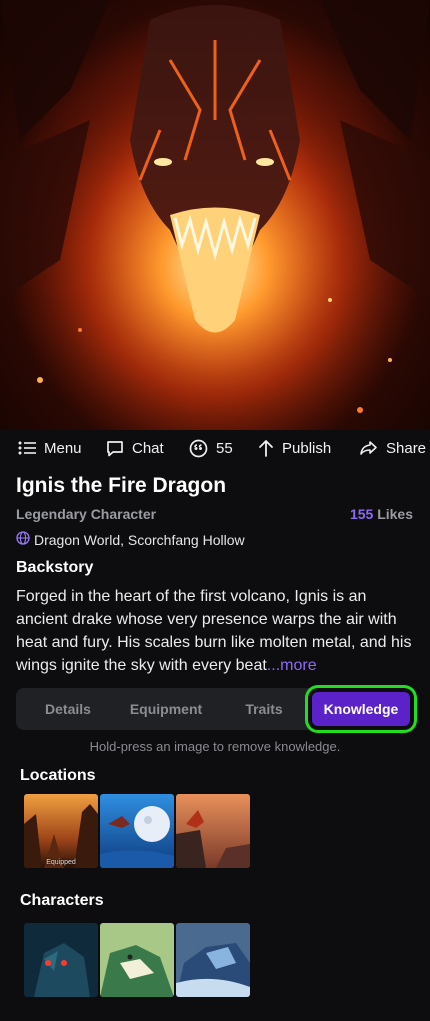 The image size is (430, 1021). What do you see at coordinates (368, 448) in the screenshot?
I see `share-arrow-icon` at bounding box center [368, 448].